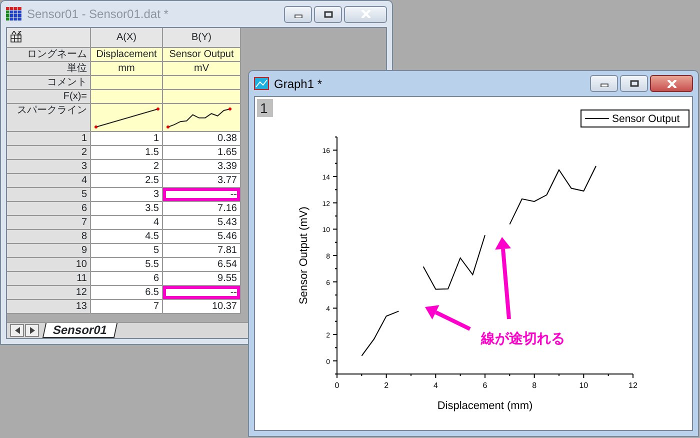 This screenshot has width=700, height=438. Describe the element at coordinates (127, 139) in the screenshot. I see `table-cell: 1` at that location.